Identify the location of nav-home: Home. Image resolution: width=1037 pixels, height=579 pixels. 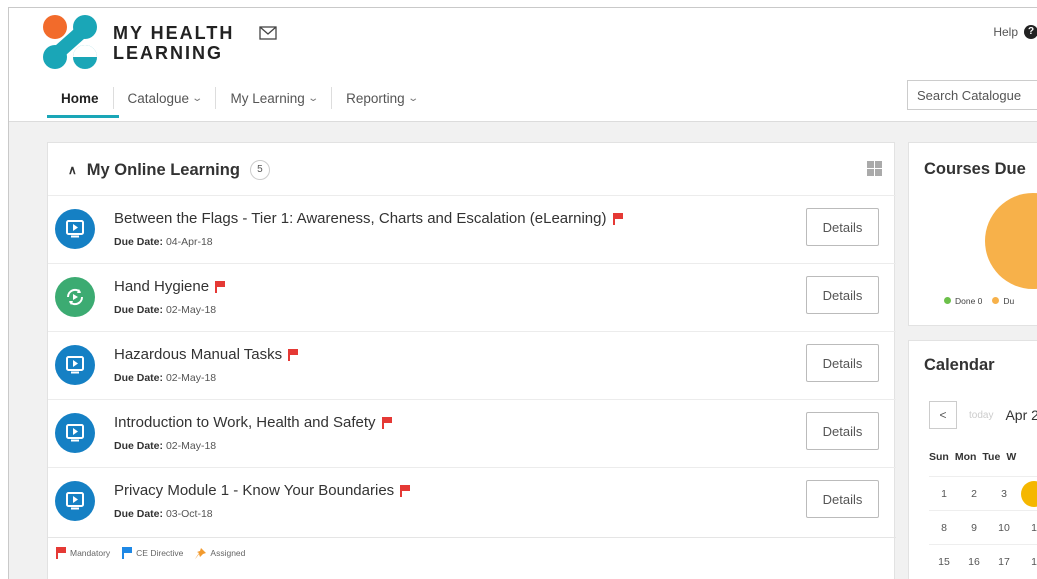
(80, 98).